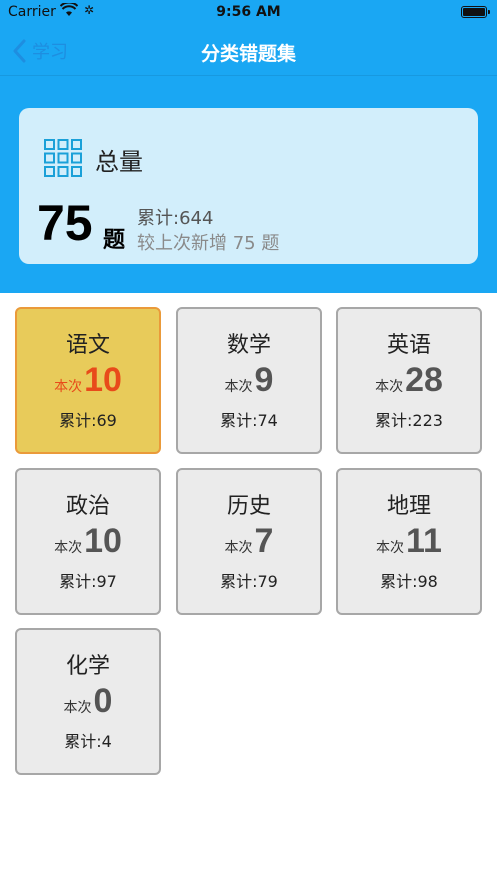 The height and width of the screenshot is (883, 497). Describe the element at coordinates (475, 12) in the screenshot. I see `battery-icon` at that location.